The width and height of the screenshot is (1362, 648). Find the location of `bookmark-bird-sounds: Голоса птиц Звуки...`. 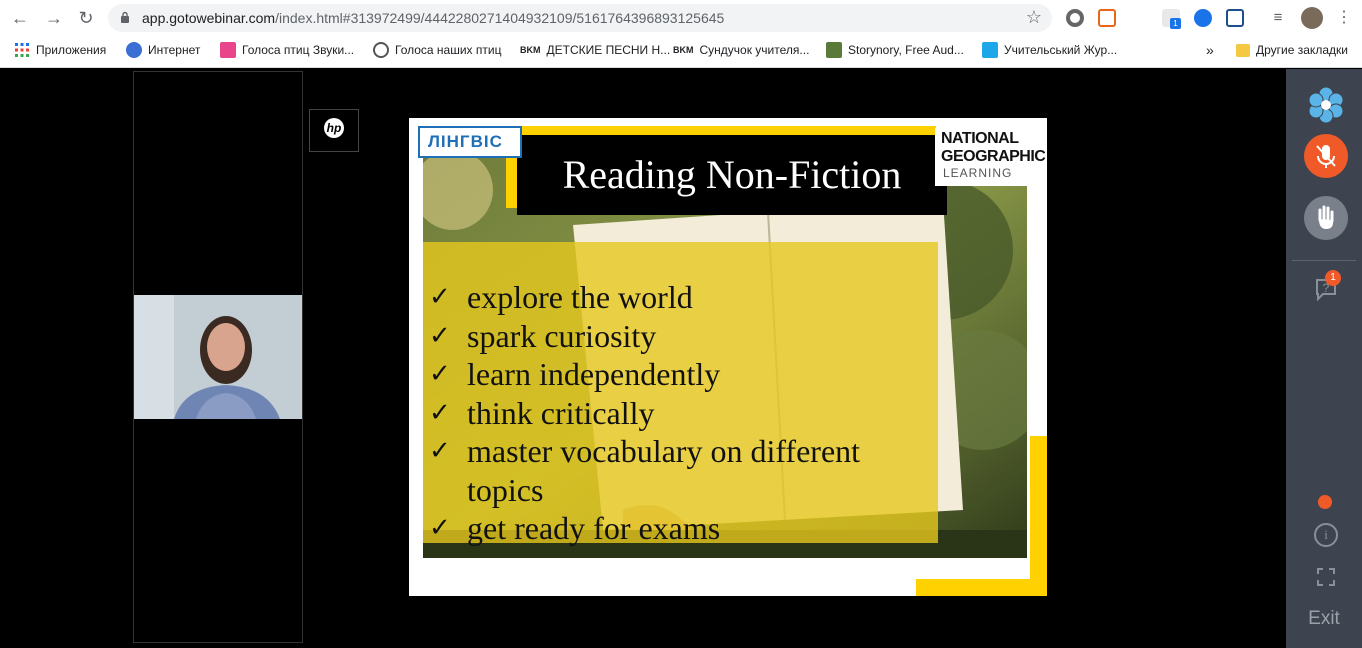

bookmark-bird-sounds: Голоса птиц Звуки... is located at coordinates (287, 50).